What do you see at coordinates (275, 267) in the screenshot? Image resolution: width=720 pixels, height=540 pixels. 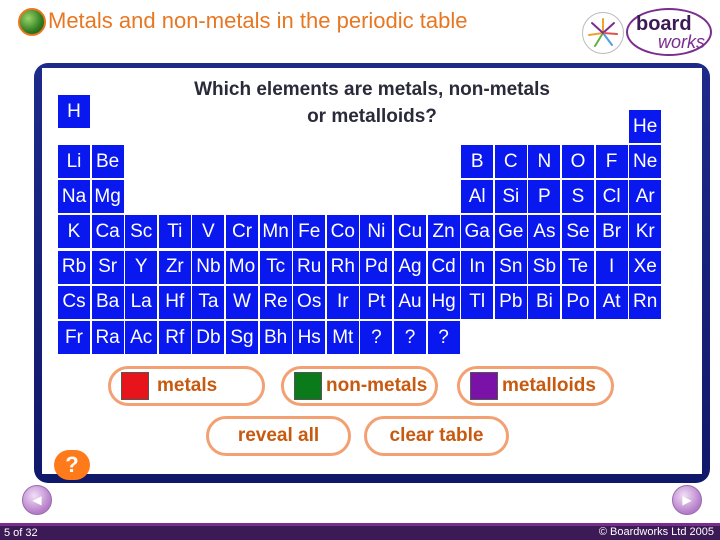 I see `element-cell: Tc` at bounding box center [275, 267].